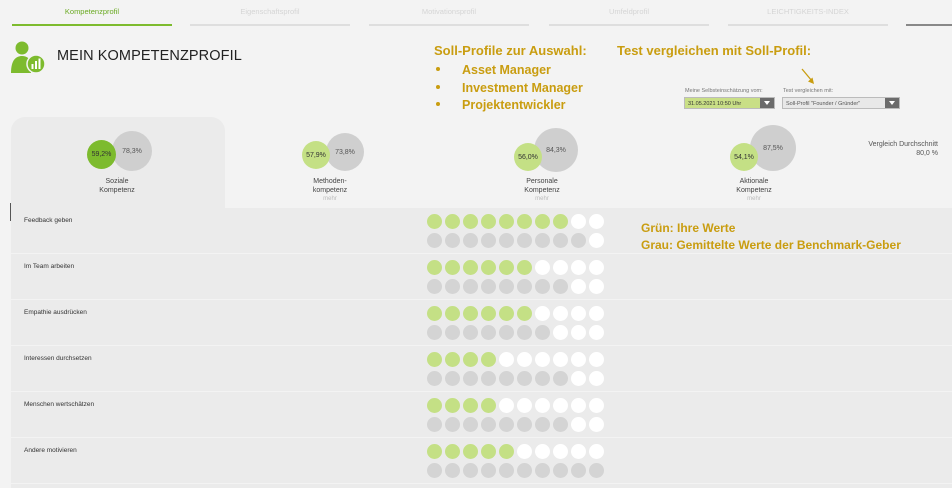 Image resolution: width=952 pixels, height=488 pixels. Describe the element at coordinates (49, 266) in the screenshot. I see `skill-label: Im Team arbeiten` at that location.